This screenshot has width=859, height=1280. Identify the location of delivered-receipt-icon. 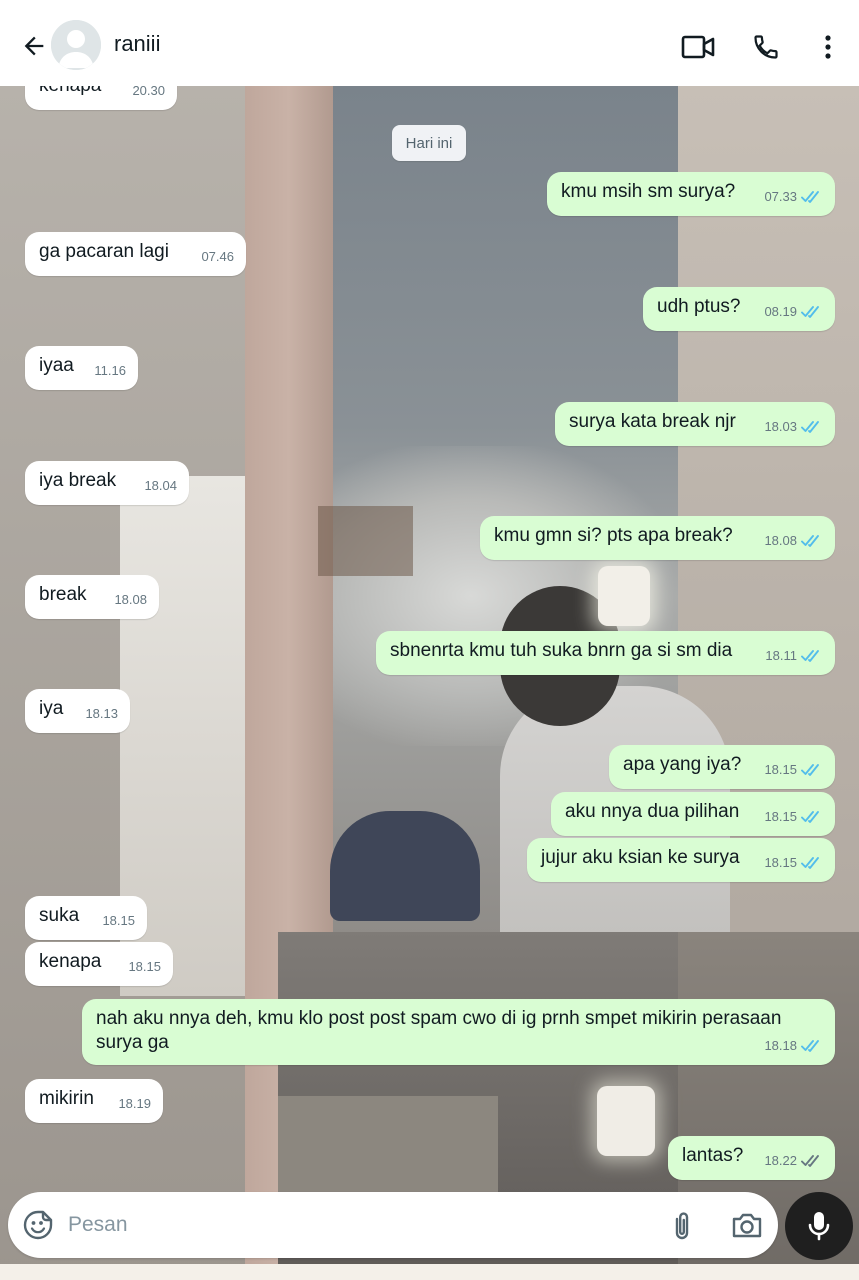
(810, 1161).